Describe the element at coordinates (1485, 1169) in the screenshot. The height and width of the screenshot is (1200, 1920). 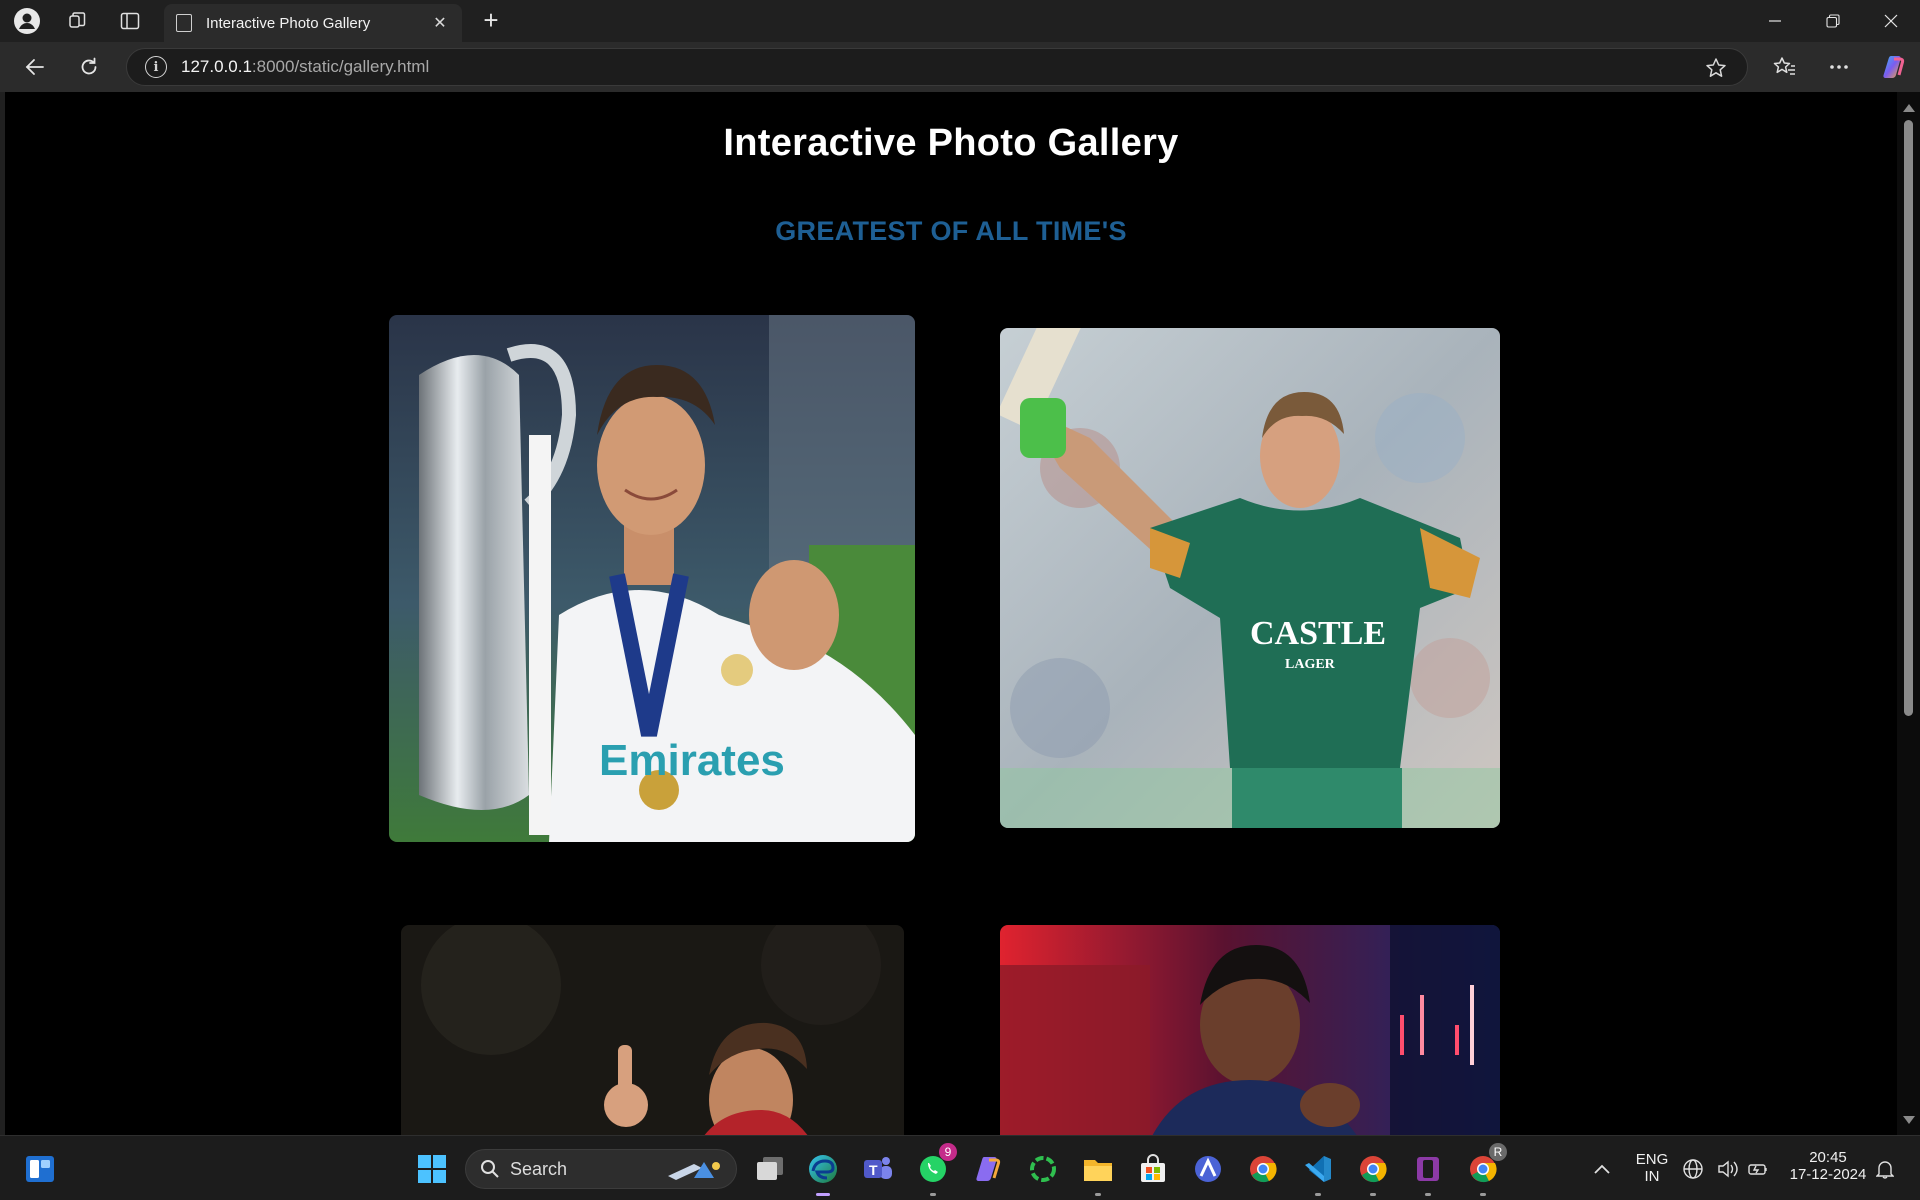
I see `chrome-profile-icon: R` at that location.